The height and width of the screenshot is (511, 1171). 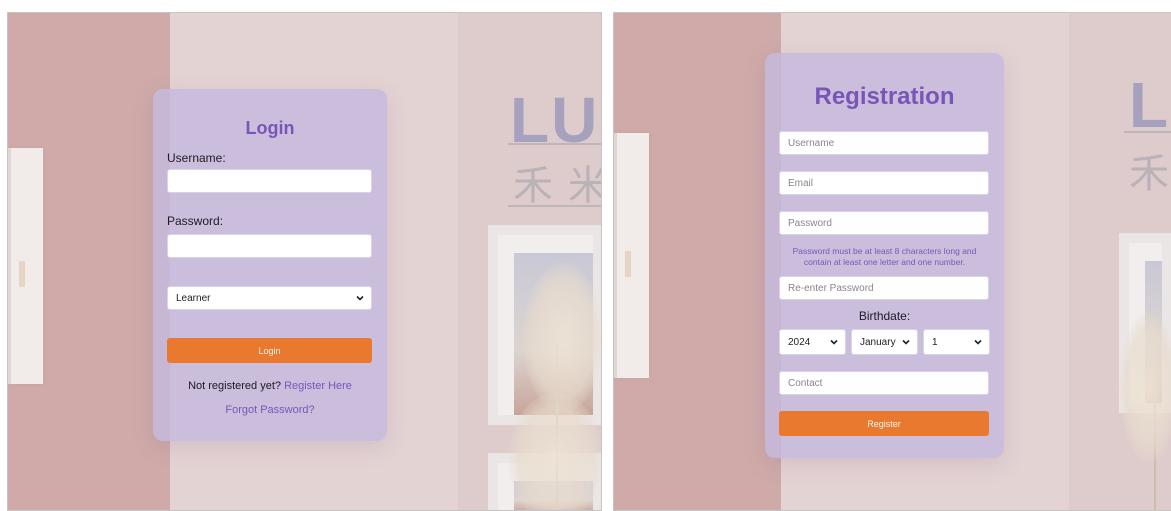 I want to click on reenter-password-input, so click(x=884, y=288).